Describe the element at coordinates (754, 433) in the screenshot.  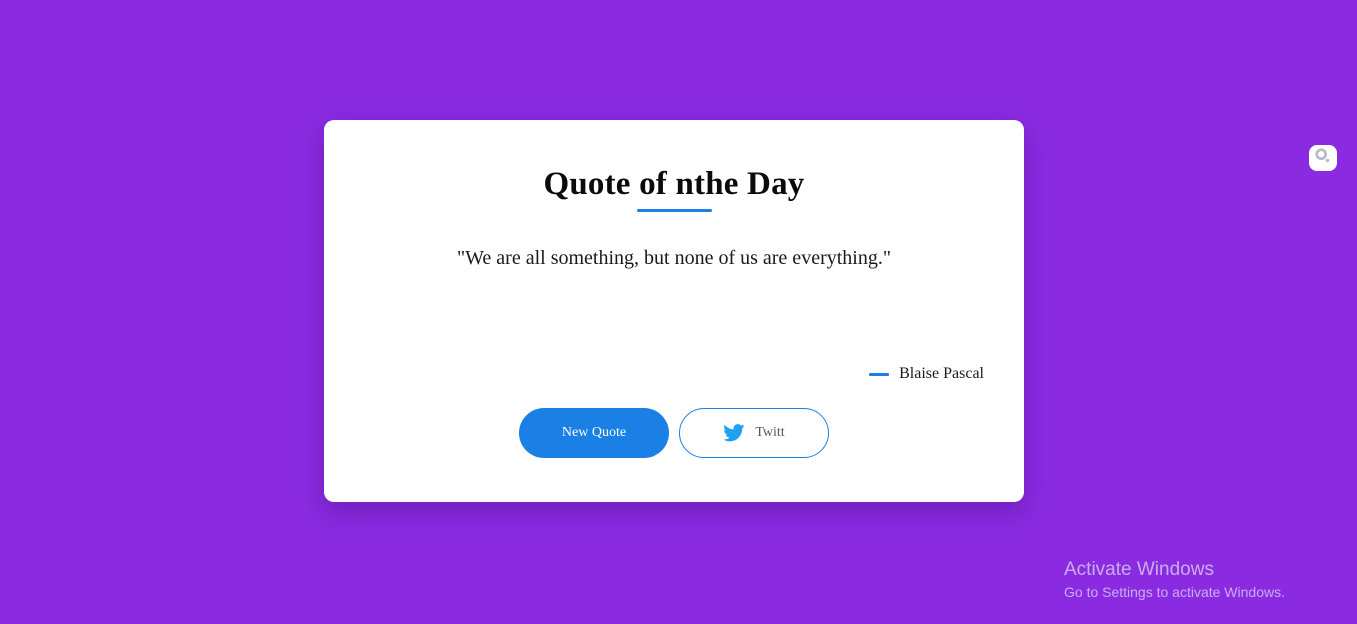
I see `tweet-button: Twitt` at that location.